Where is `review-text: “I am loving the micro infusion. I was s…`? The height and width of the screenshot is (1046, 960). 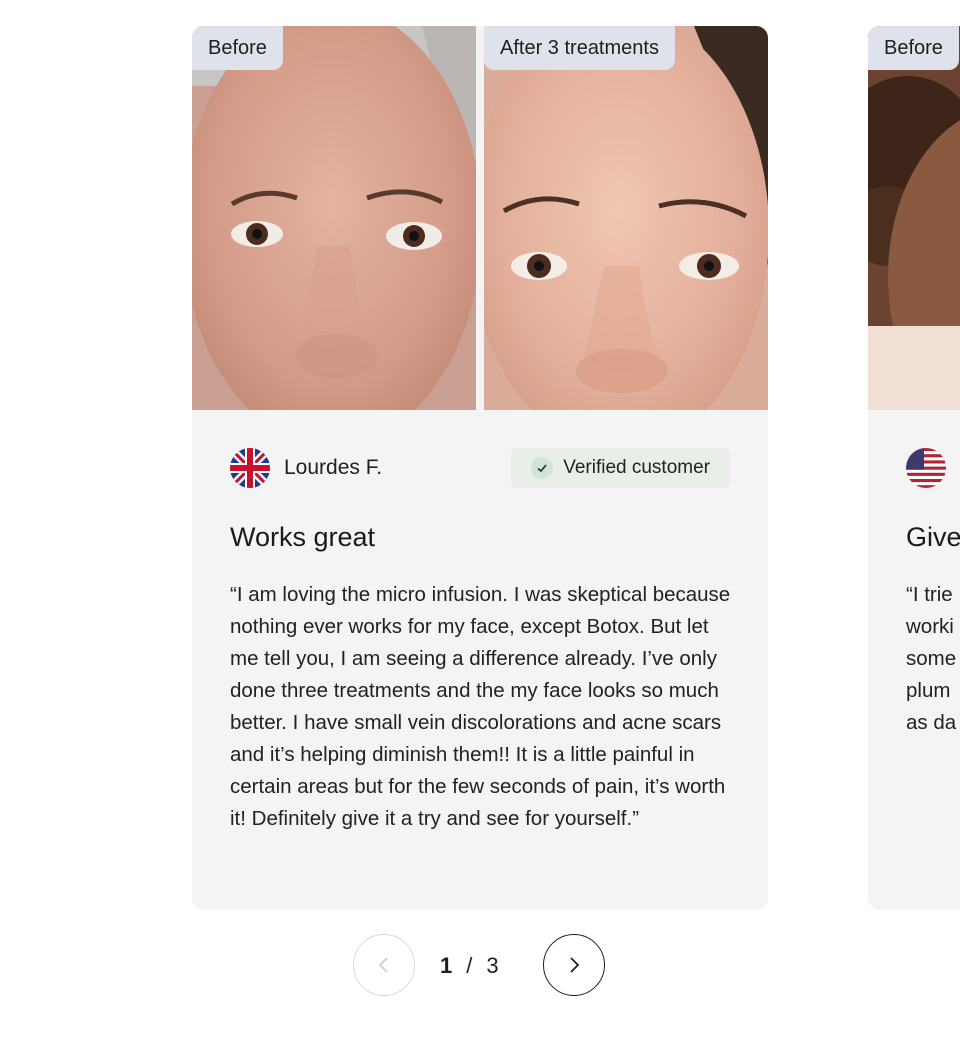 review-text: “I am loving the micro infusion. I was s… is located at coordinates (480, 706).